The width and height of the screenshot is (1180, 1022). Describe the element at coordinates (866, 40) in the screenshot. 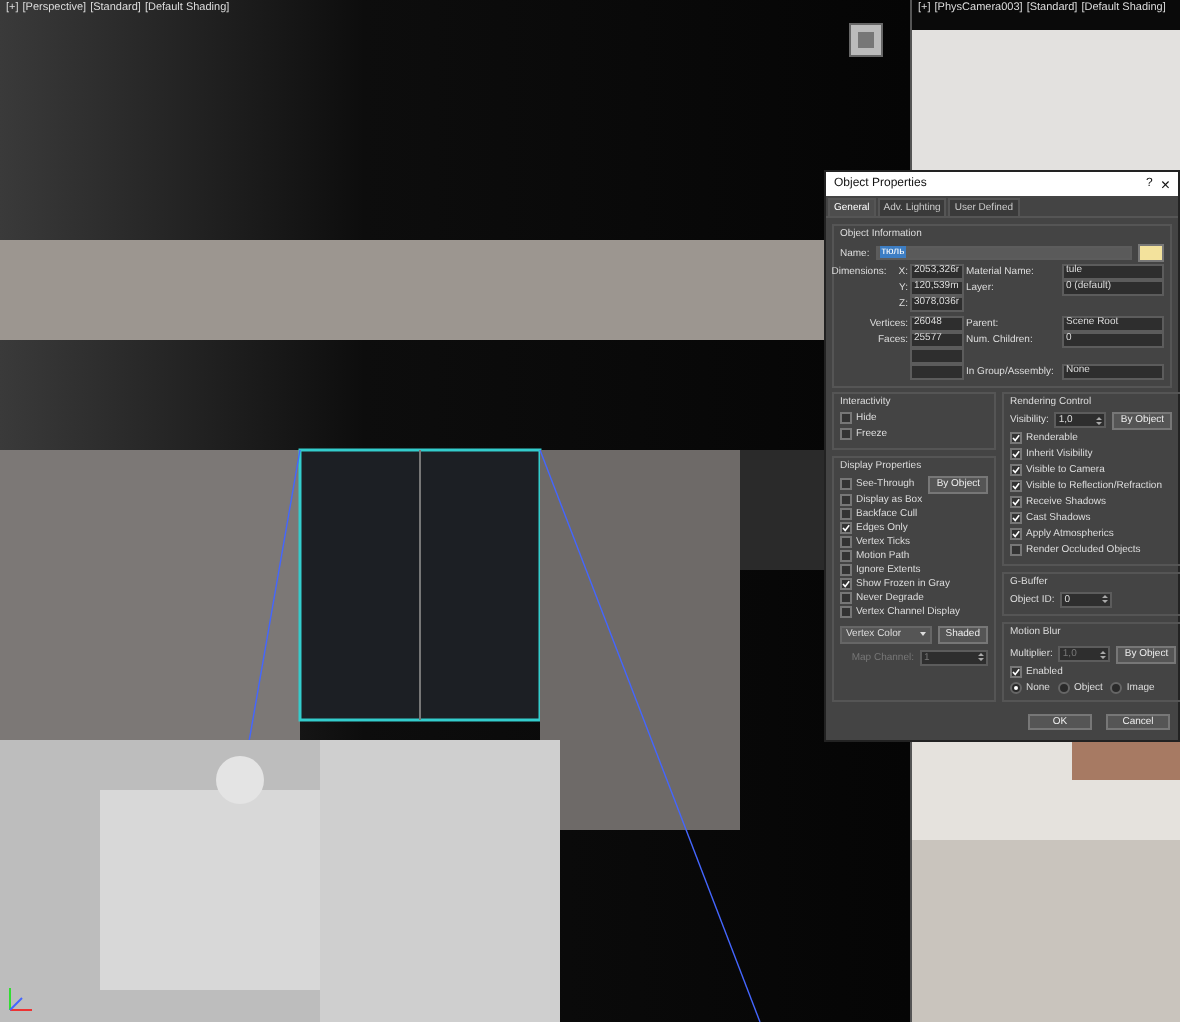

I see `viewcube-icon` at that location.